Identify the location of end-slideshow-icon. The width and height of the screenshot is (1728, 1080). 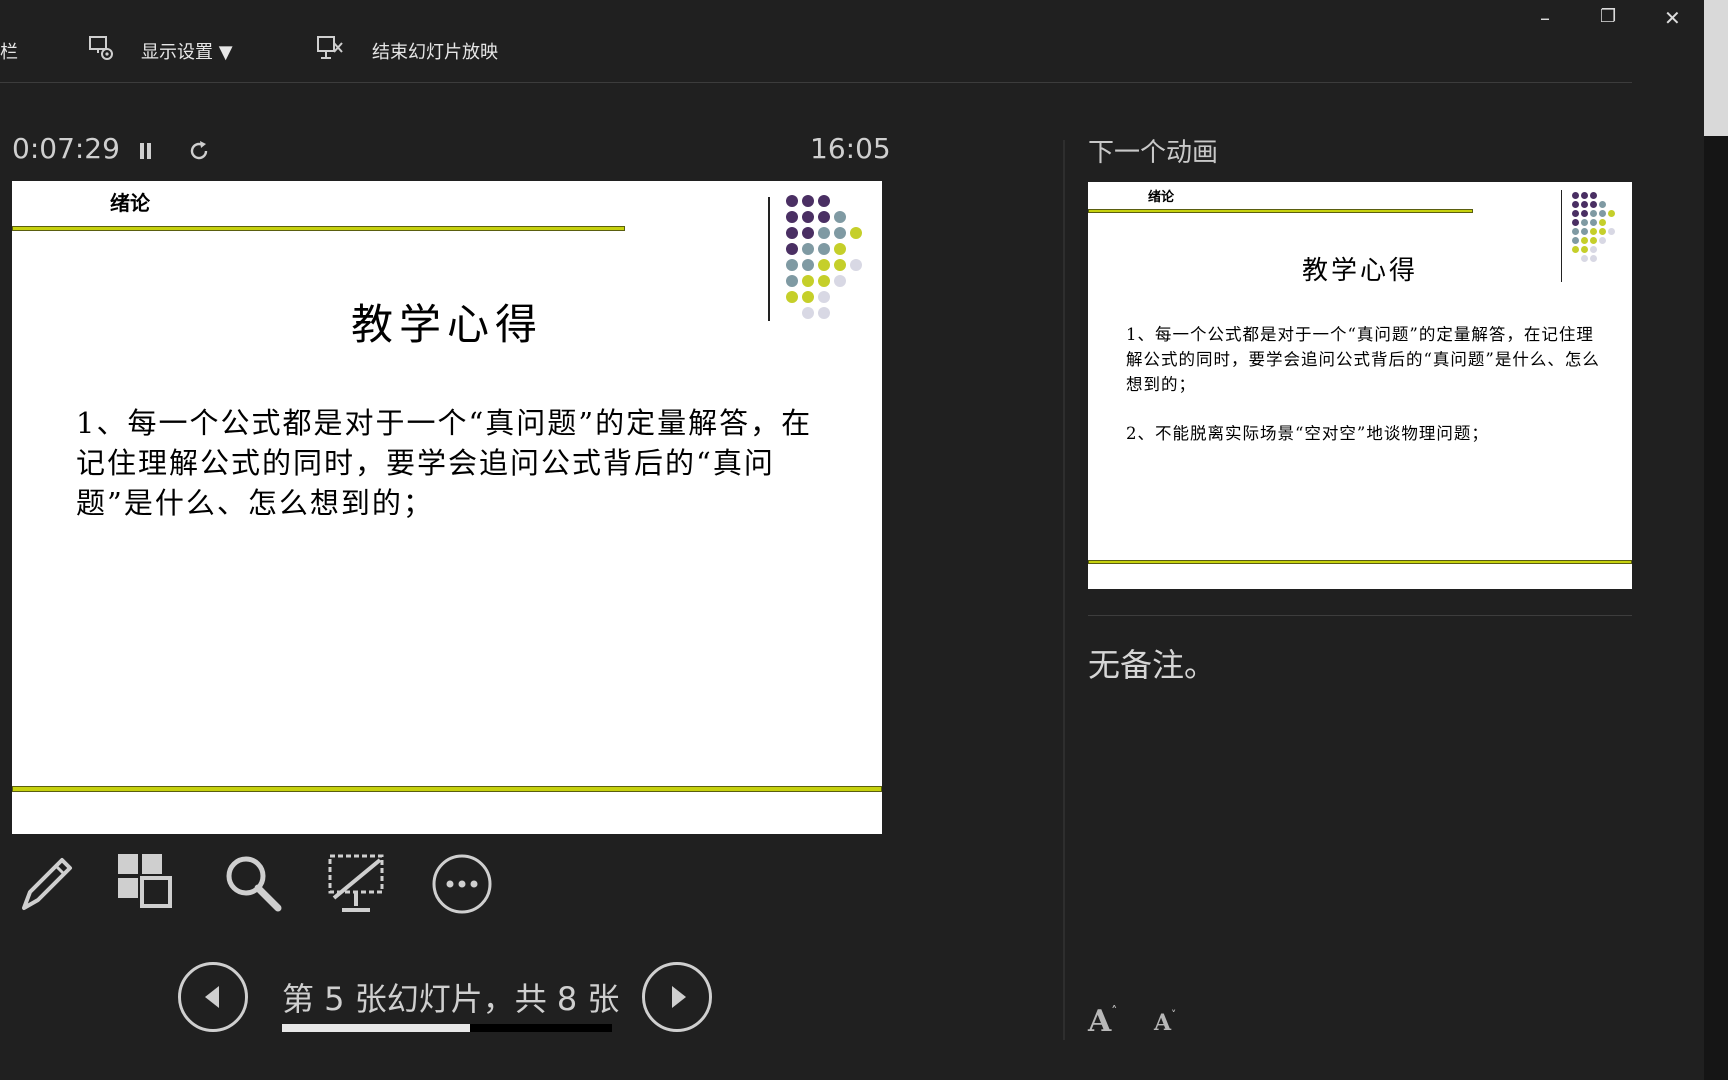
(330, 48).